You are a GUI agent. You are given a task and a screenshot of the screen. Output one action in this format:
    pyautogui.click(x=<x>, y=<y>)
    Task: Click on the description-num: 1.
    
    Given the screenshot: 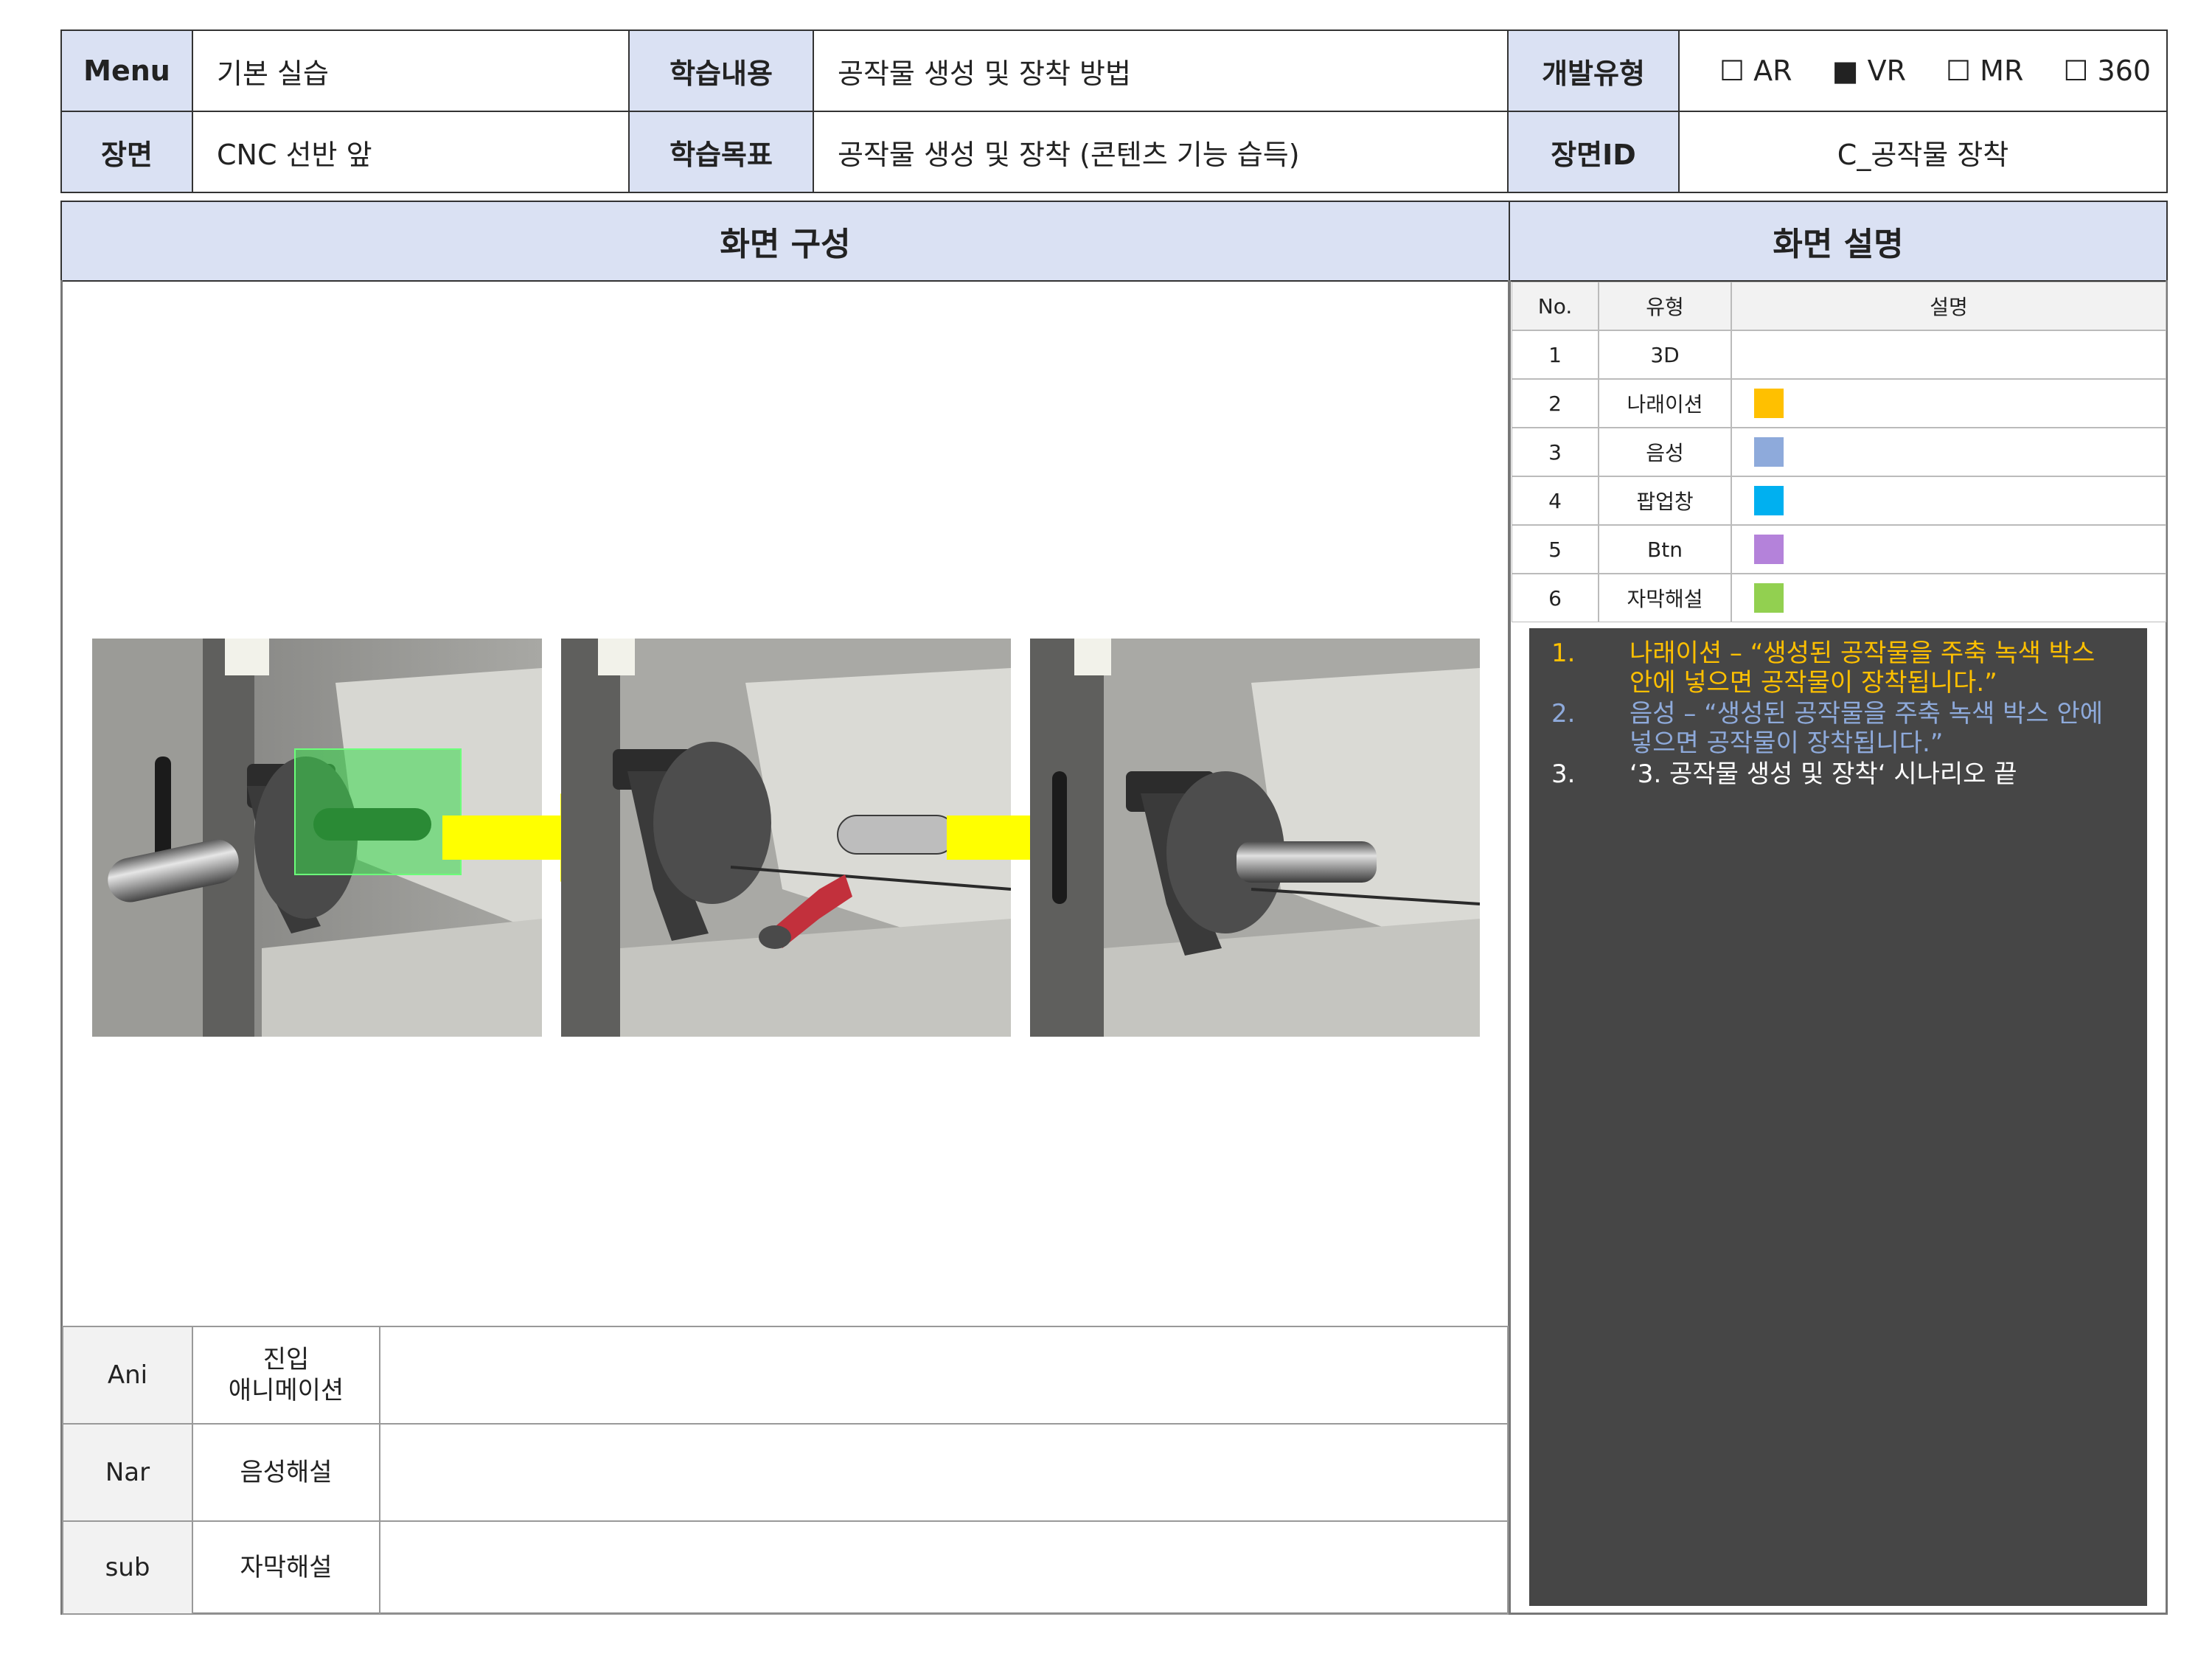 What is the action you would take?
    pyautogui.click(x=1563, y=653)
    